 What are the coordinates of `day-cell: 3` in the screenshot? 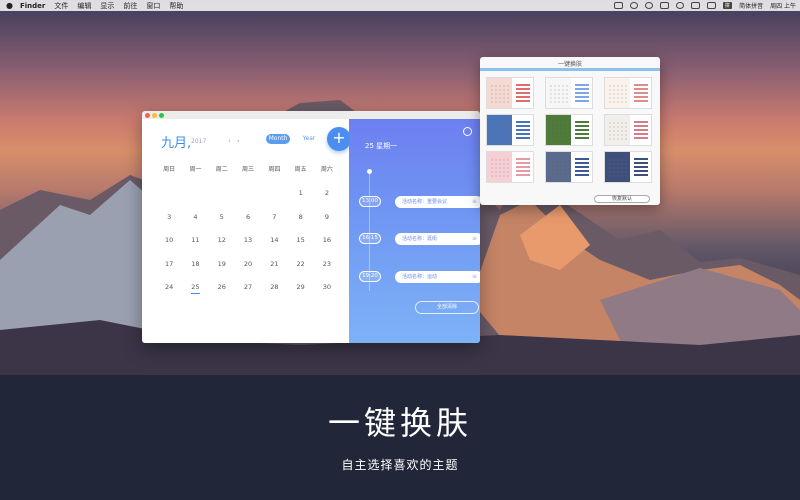 It's located at (169, 225).